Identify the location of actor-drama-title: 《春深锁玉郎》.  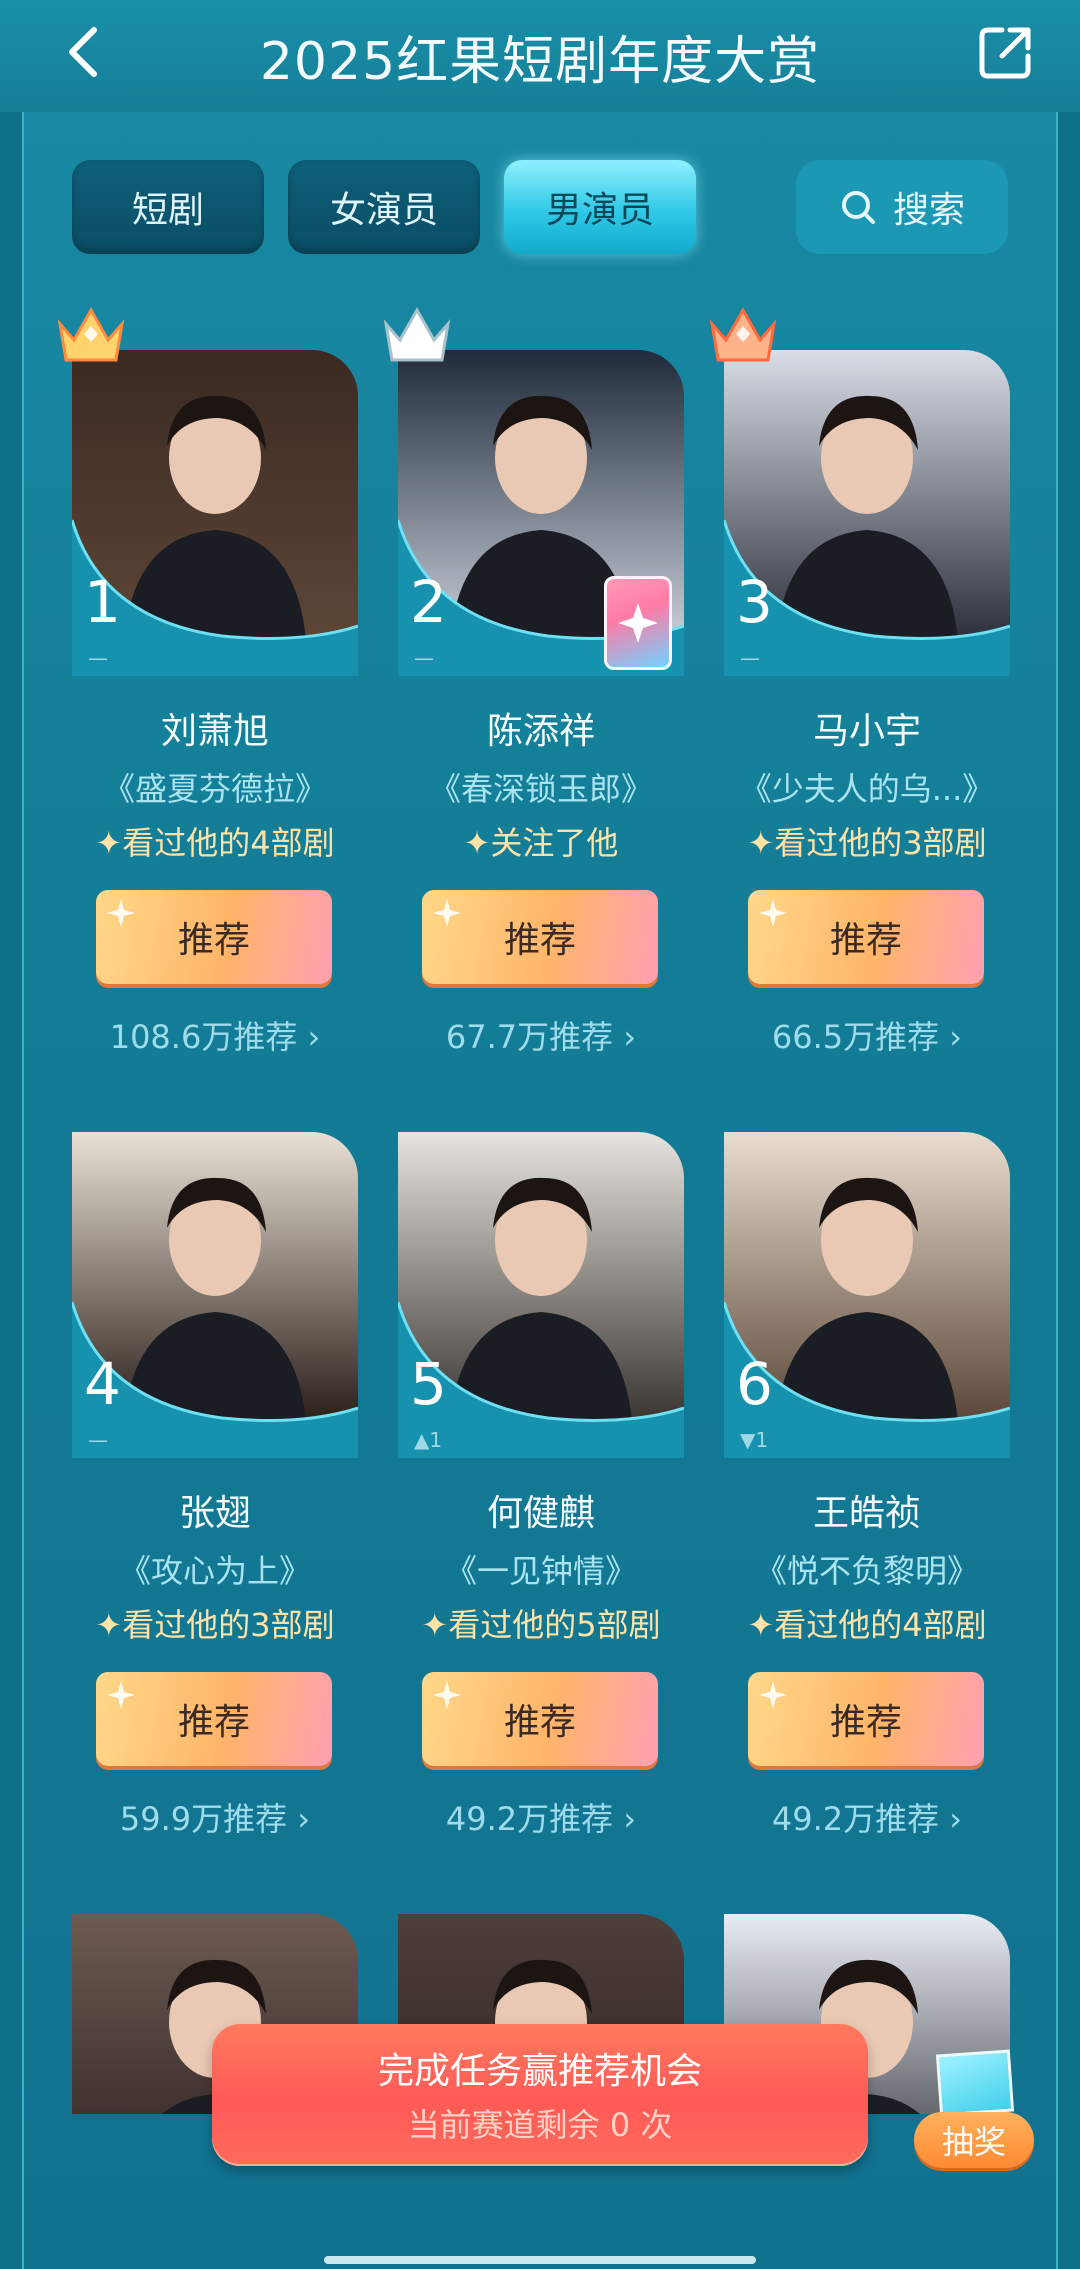
(540, 789).